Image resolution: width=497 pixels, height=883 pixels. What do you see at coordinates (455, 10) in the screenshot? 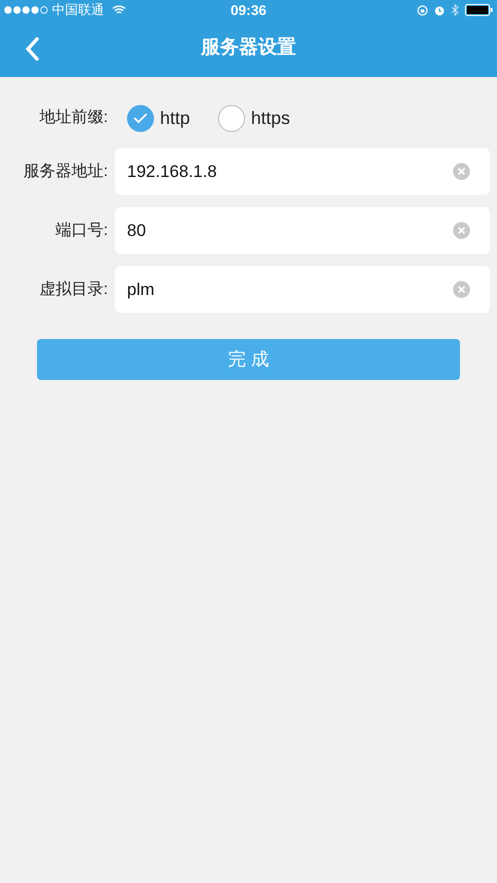
I see `bluetooth-icon` at bounding box center [455, 10].